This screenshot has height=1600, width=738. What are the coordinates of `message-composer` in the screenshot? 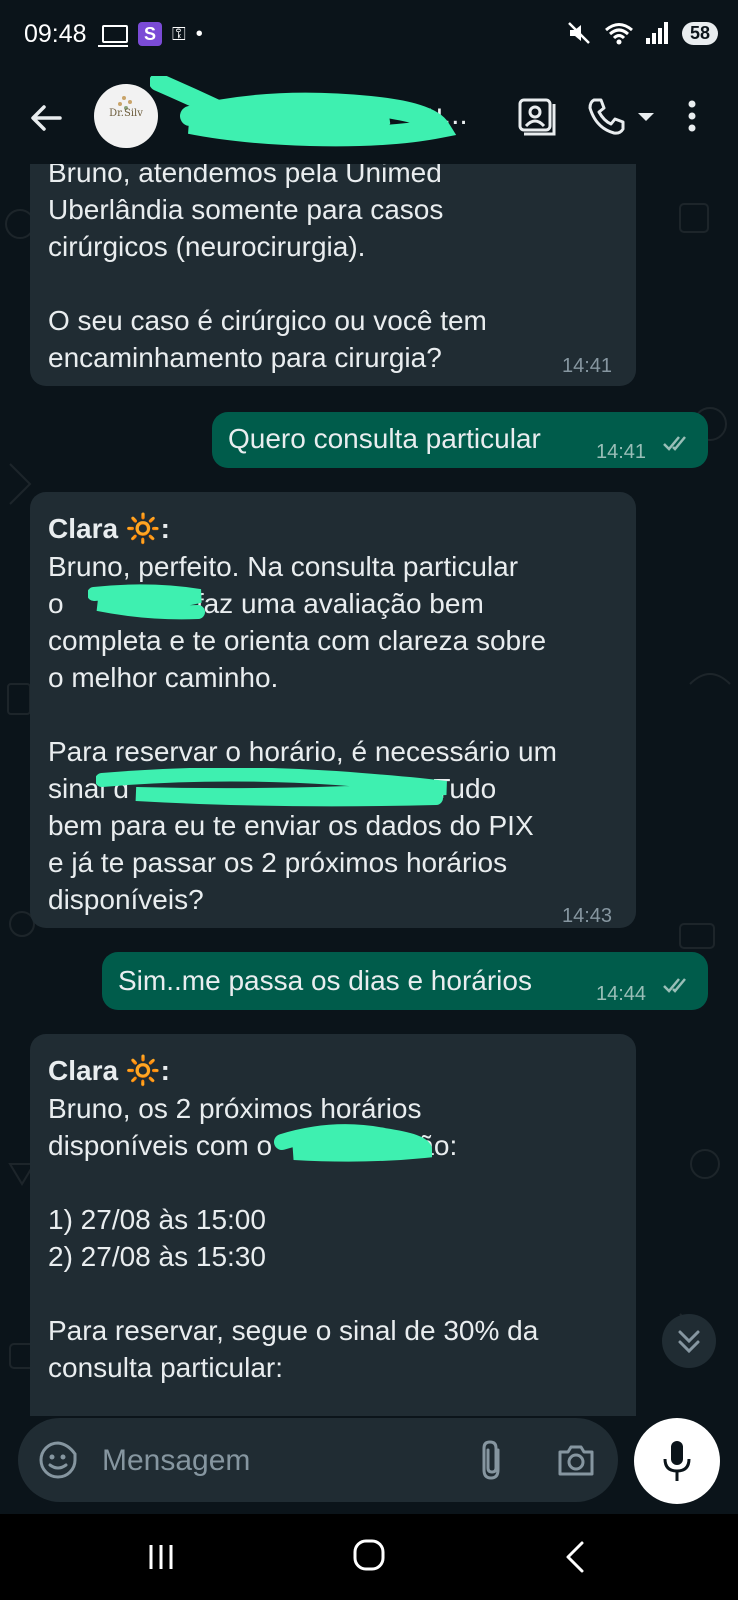 It's located at (318, 1460).